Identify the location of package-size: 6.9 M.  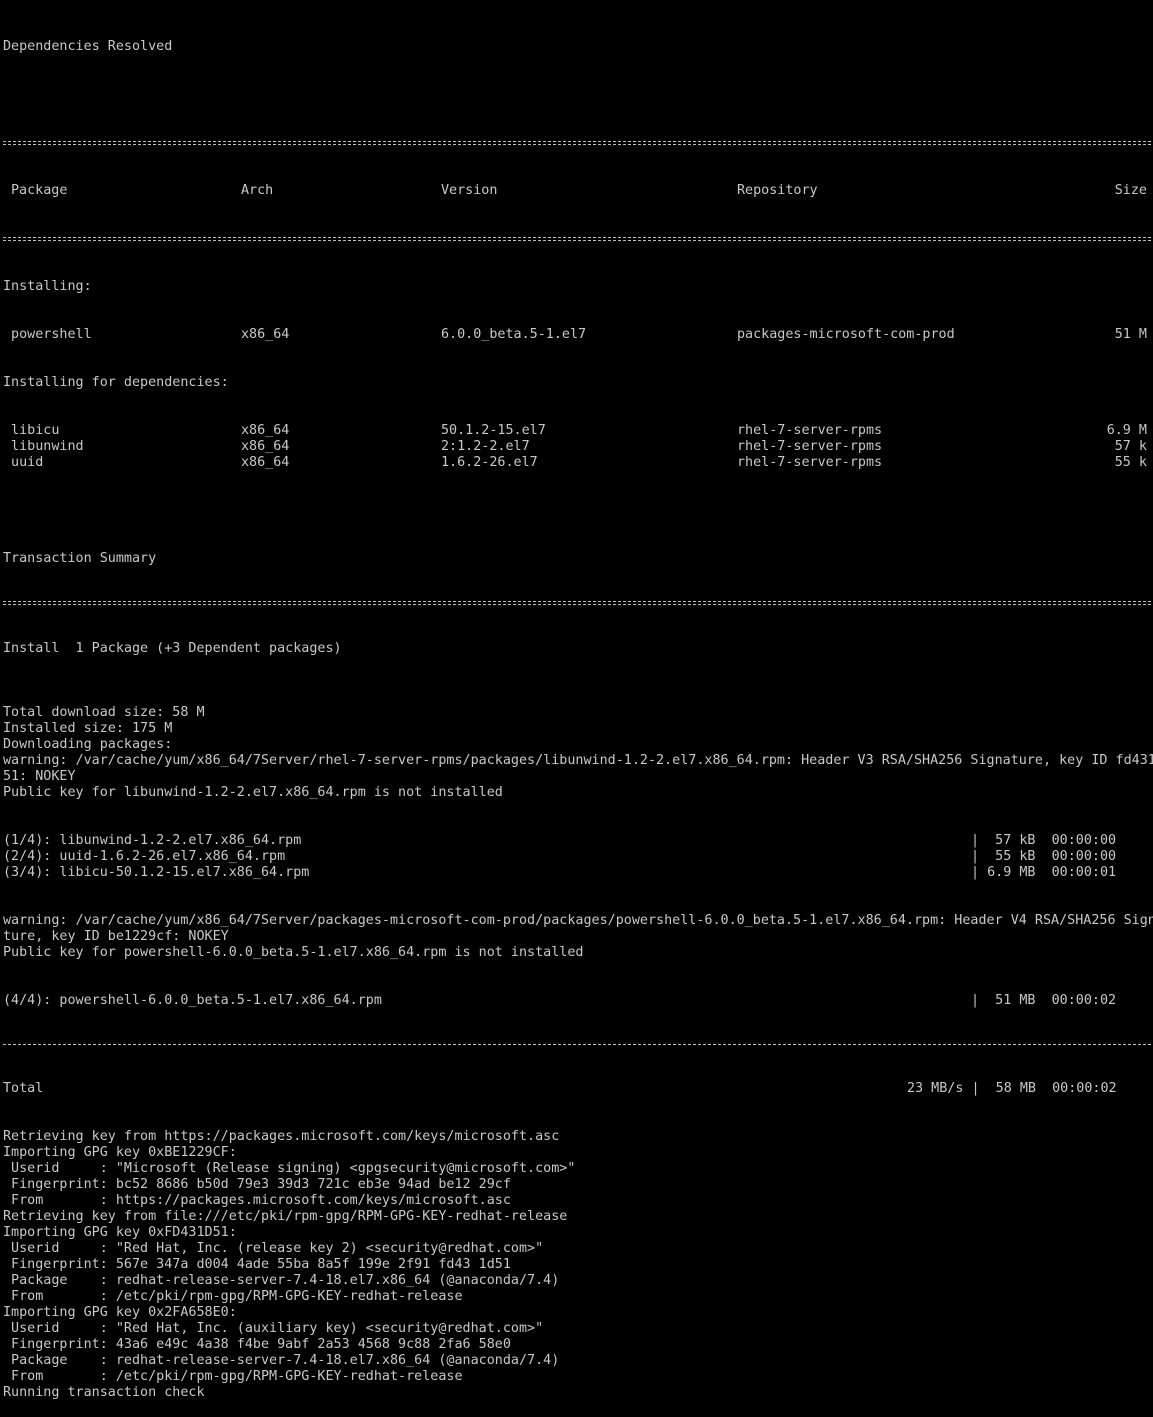
(1126, 430).